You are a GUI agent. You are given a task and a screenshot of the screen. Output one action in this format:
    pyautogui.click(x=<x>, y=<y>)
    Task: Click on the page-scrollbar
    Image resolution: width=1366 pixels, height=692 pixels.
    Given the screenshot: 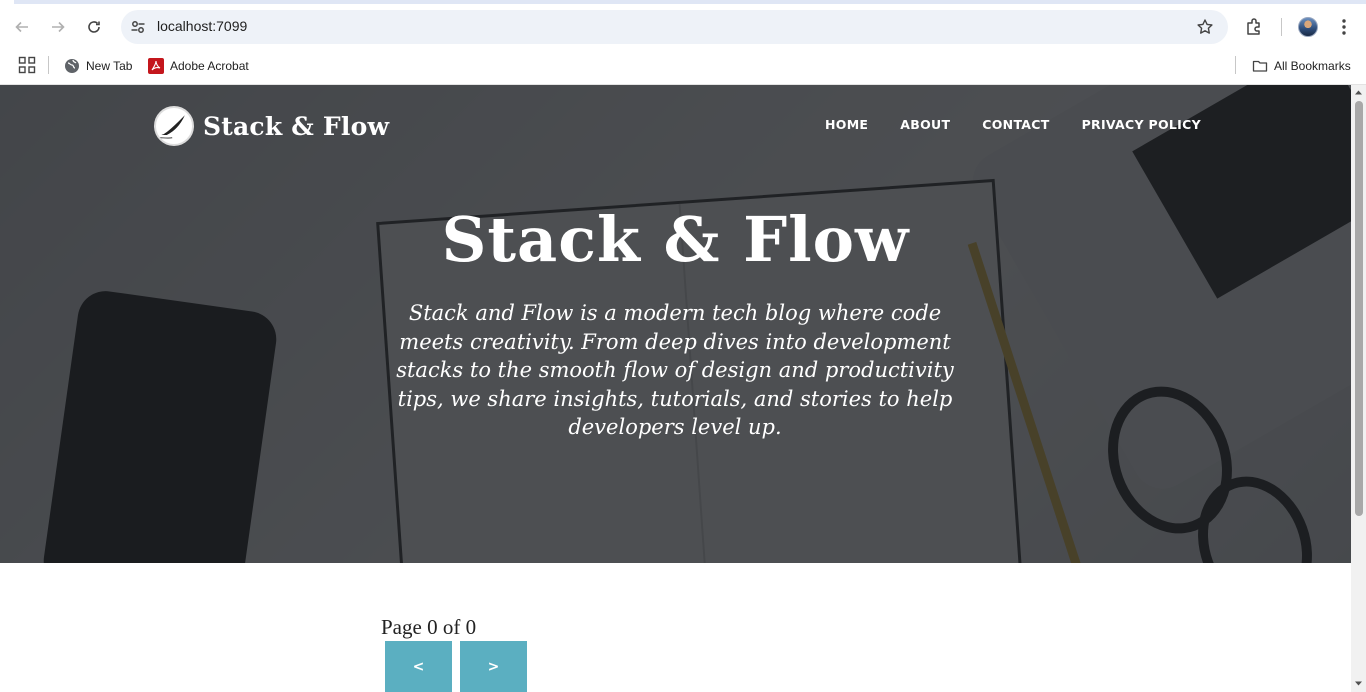 What is the action you would take?
    pyautogui.click(x=1358, y=388)
    